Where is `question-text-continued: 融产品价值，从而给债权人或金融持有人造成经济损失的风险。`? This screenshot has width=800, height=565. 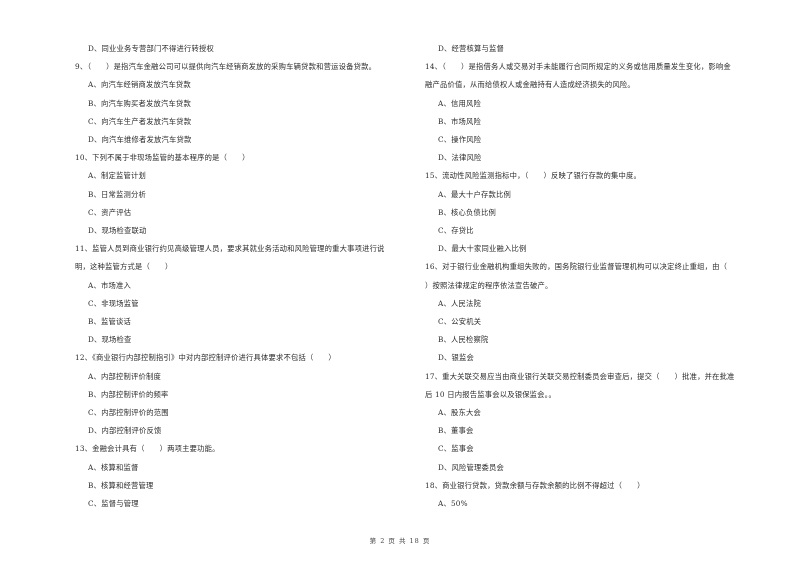 question-text-continued: 融产品价值，从而给债权人或金融持有人造成经济损失的风险。 is located at coordinates (530, 85).